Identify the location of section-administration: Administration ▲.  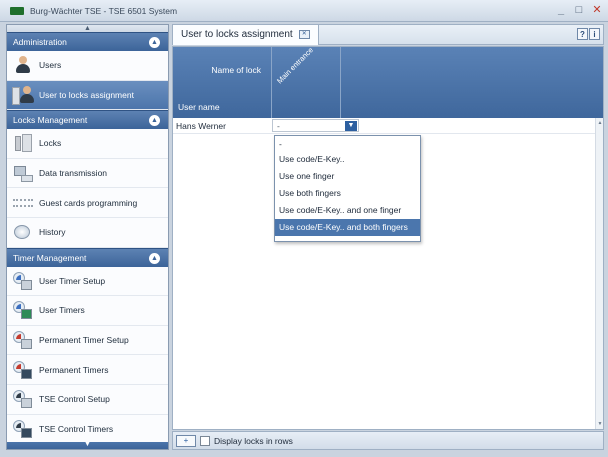
(87, 41).